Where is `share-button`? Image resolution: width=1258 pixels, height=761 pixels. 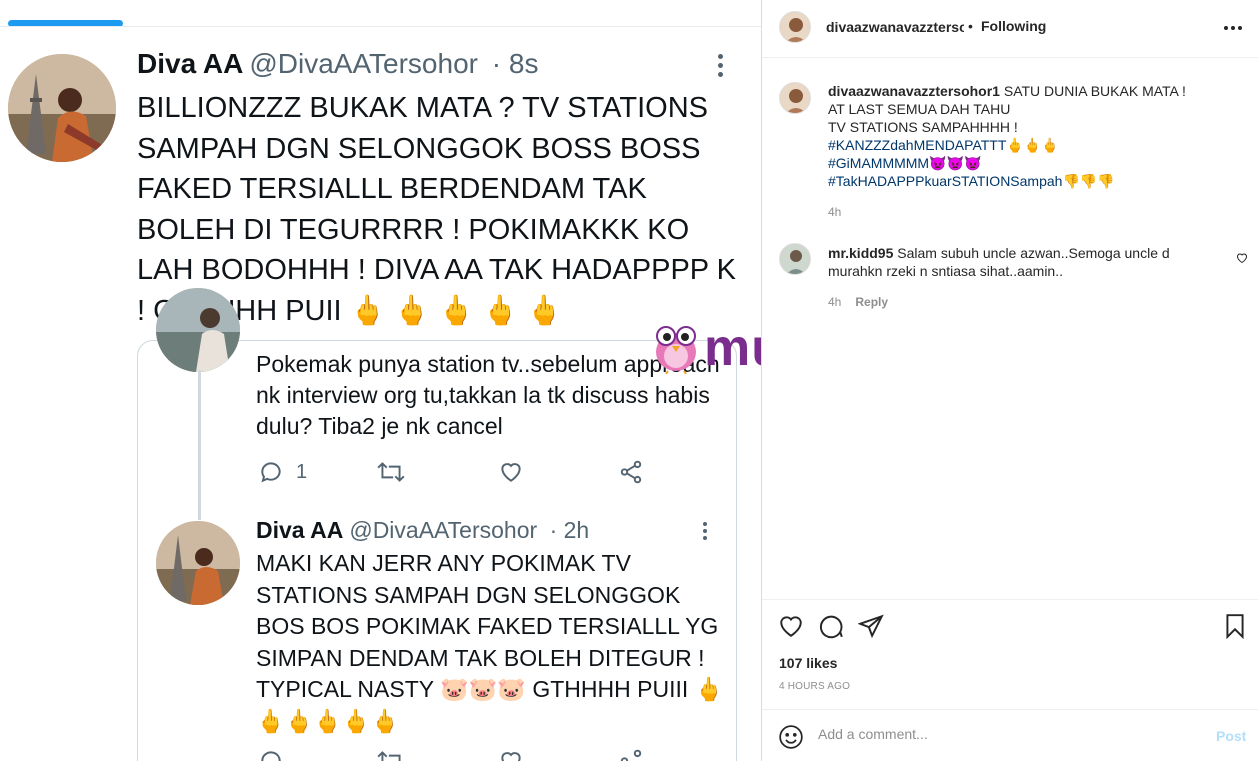 share-button is located at coordinates (631, 472).